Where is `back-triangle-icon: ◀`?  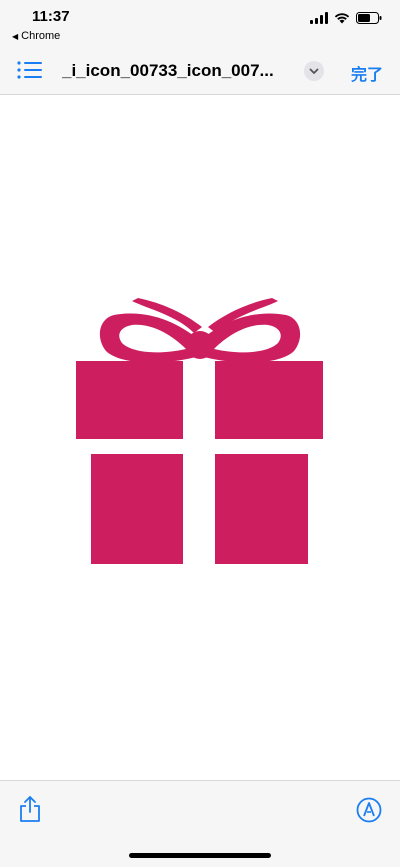 back-triangle-icon: ◀ is located at coordinates (15, 36).